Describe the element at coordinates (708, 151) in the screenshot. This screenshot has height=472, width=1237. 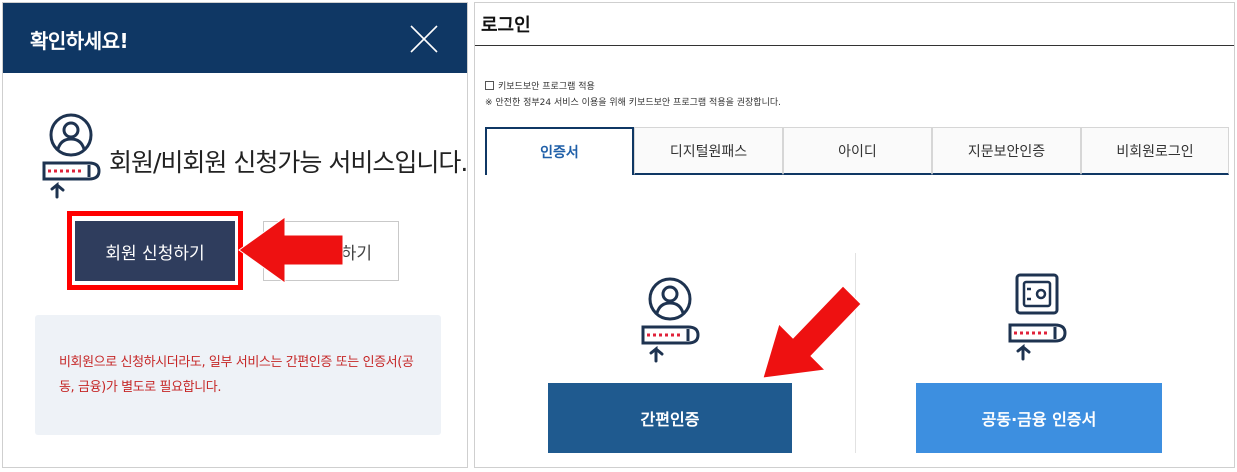
I see `tab-digital-onepass: 디지털원패스` at that location.